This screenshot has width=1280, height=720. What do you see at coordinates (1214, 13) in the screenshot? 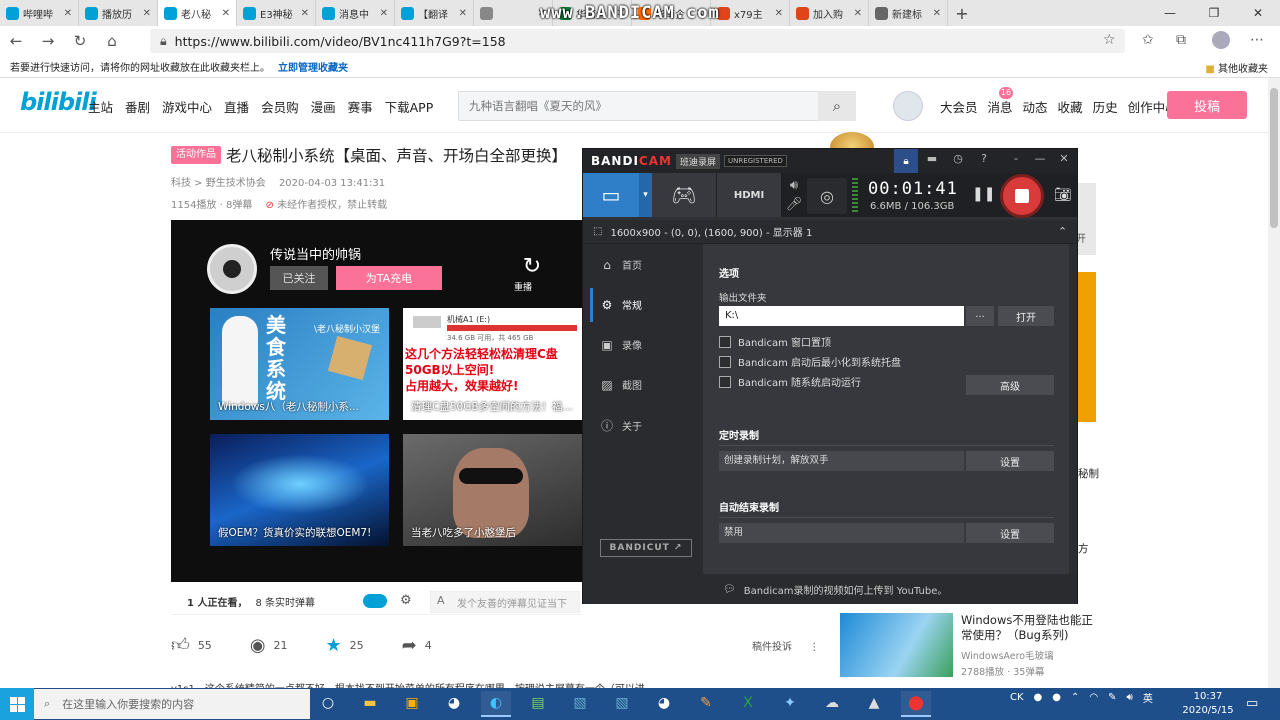
I see `restore-button: ❐` at bounding box center [1214, 13].